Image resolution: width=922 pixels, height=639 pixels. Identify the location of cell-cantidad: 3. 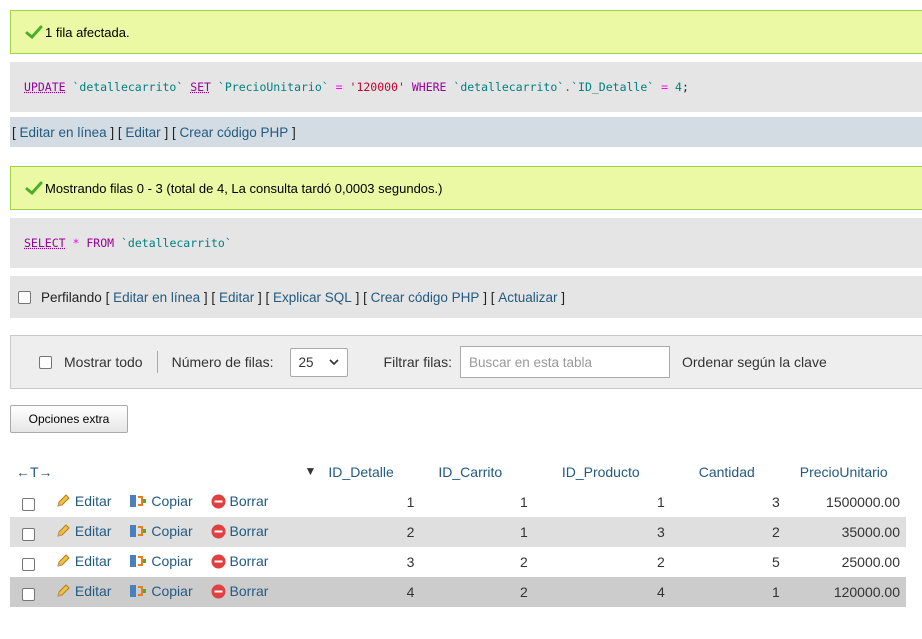
(743, 502).